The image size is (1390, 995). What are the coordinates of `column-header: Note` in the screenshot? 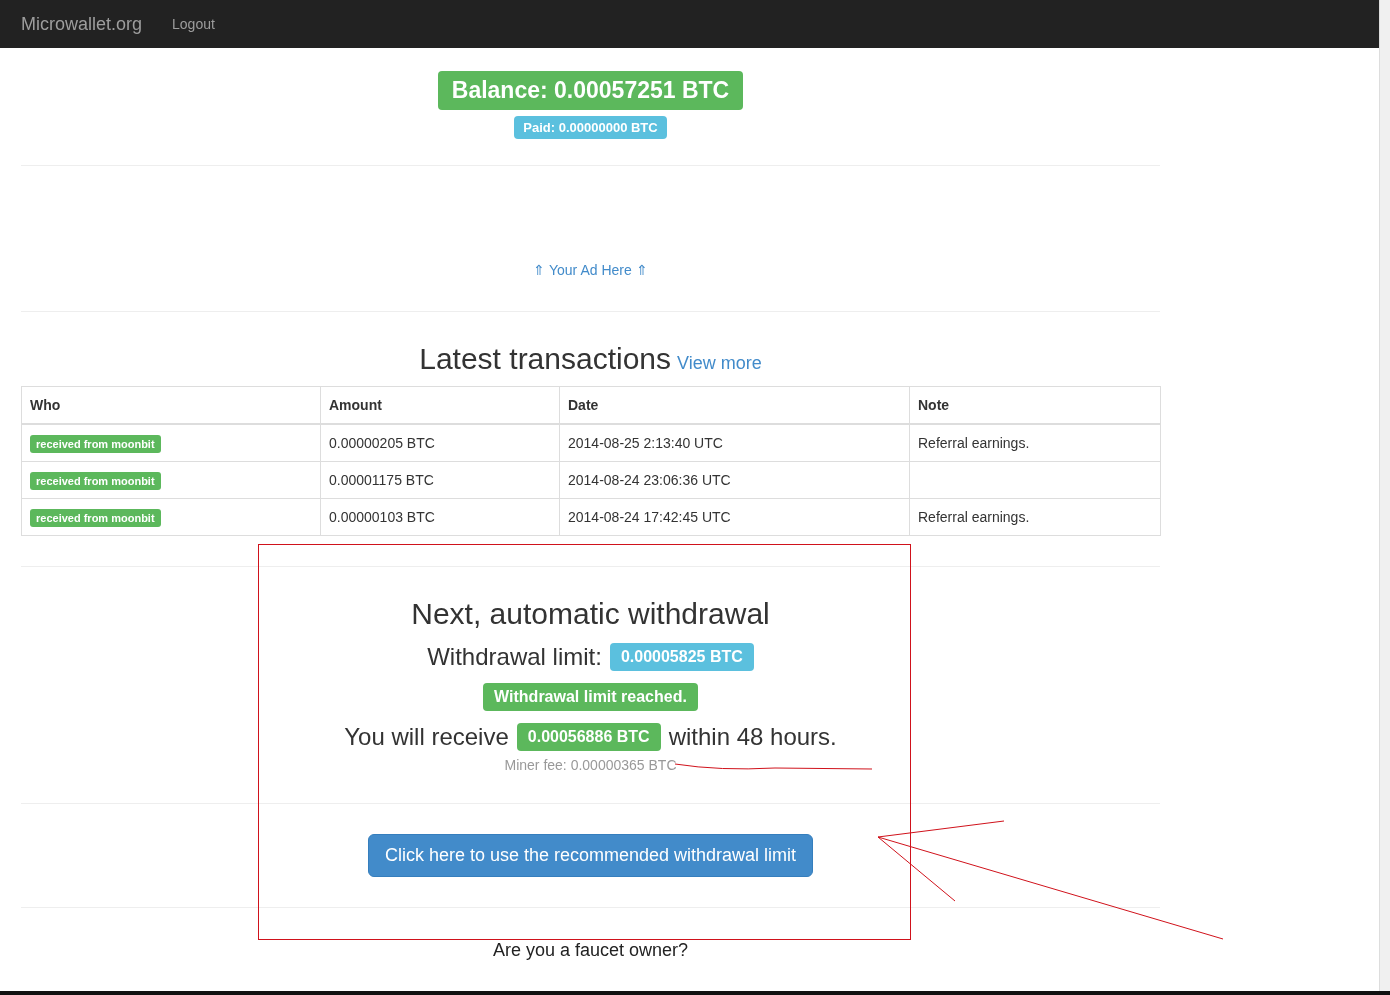 It's located at (934, 405).